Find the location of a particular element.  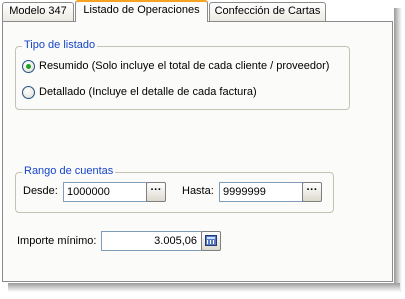

window-shadow-bottom is located at coordinates (204, 287).